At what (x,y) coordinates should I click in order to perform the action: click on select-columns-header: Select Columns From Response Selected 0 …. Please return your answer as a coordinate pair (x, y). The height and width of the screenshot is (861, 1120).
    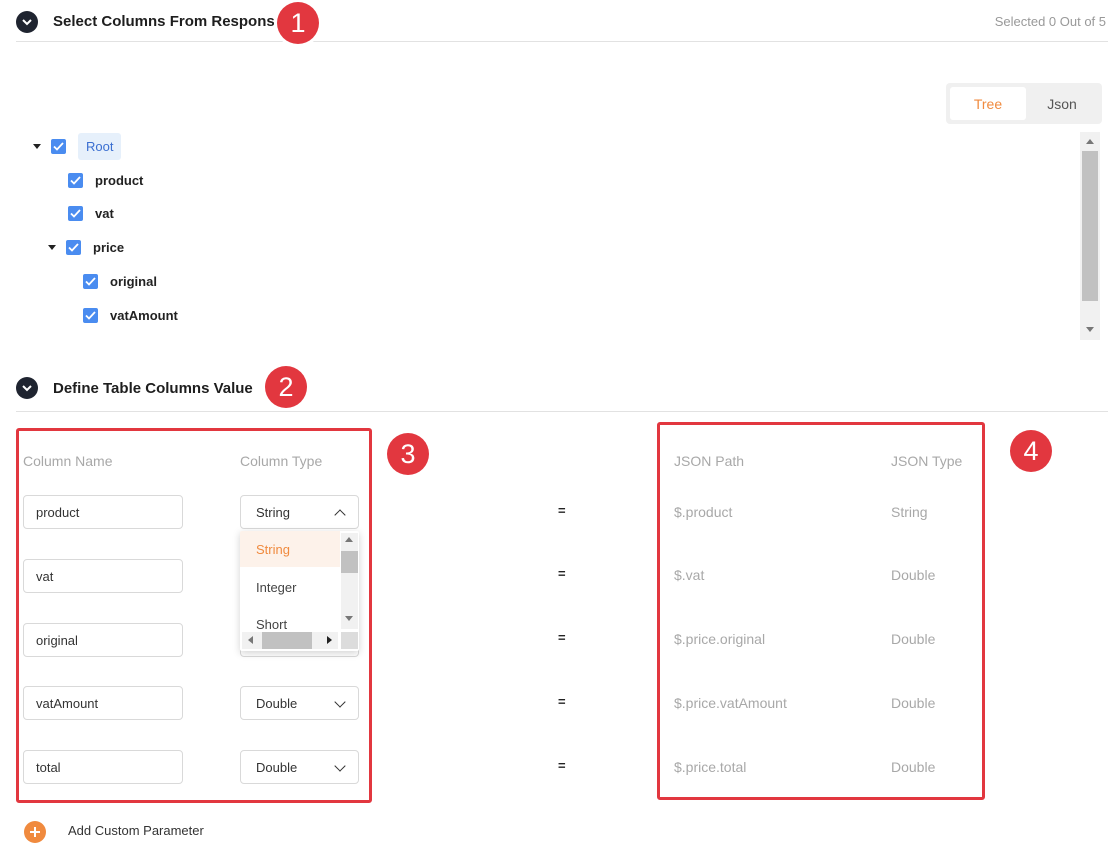
    Looking at the image, I should click on (562, 24).